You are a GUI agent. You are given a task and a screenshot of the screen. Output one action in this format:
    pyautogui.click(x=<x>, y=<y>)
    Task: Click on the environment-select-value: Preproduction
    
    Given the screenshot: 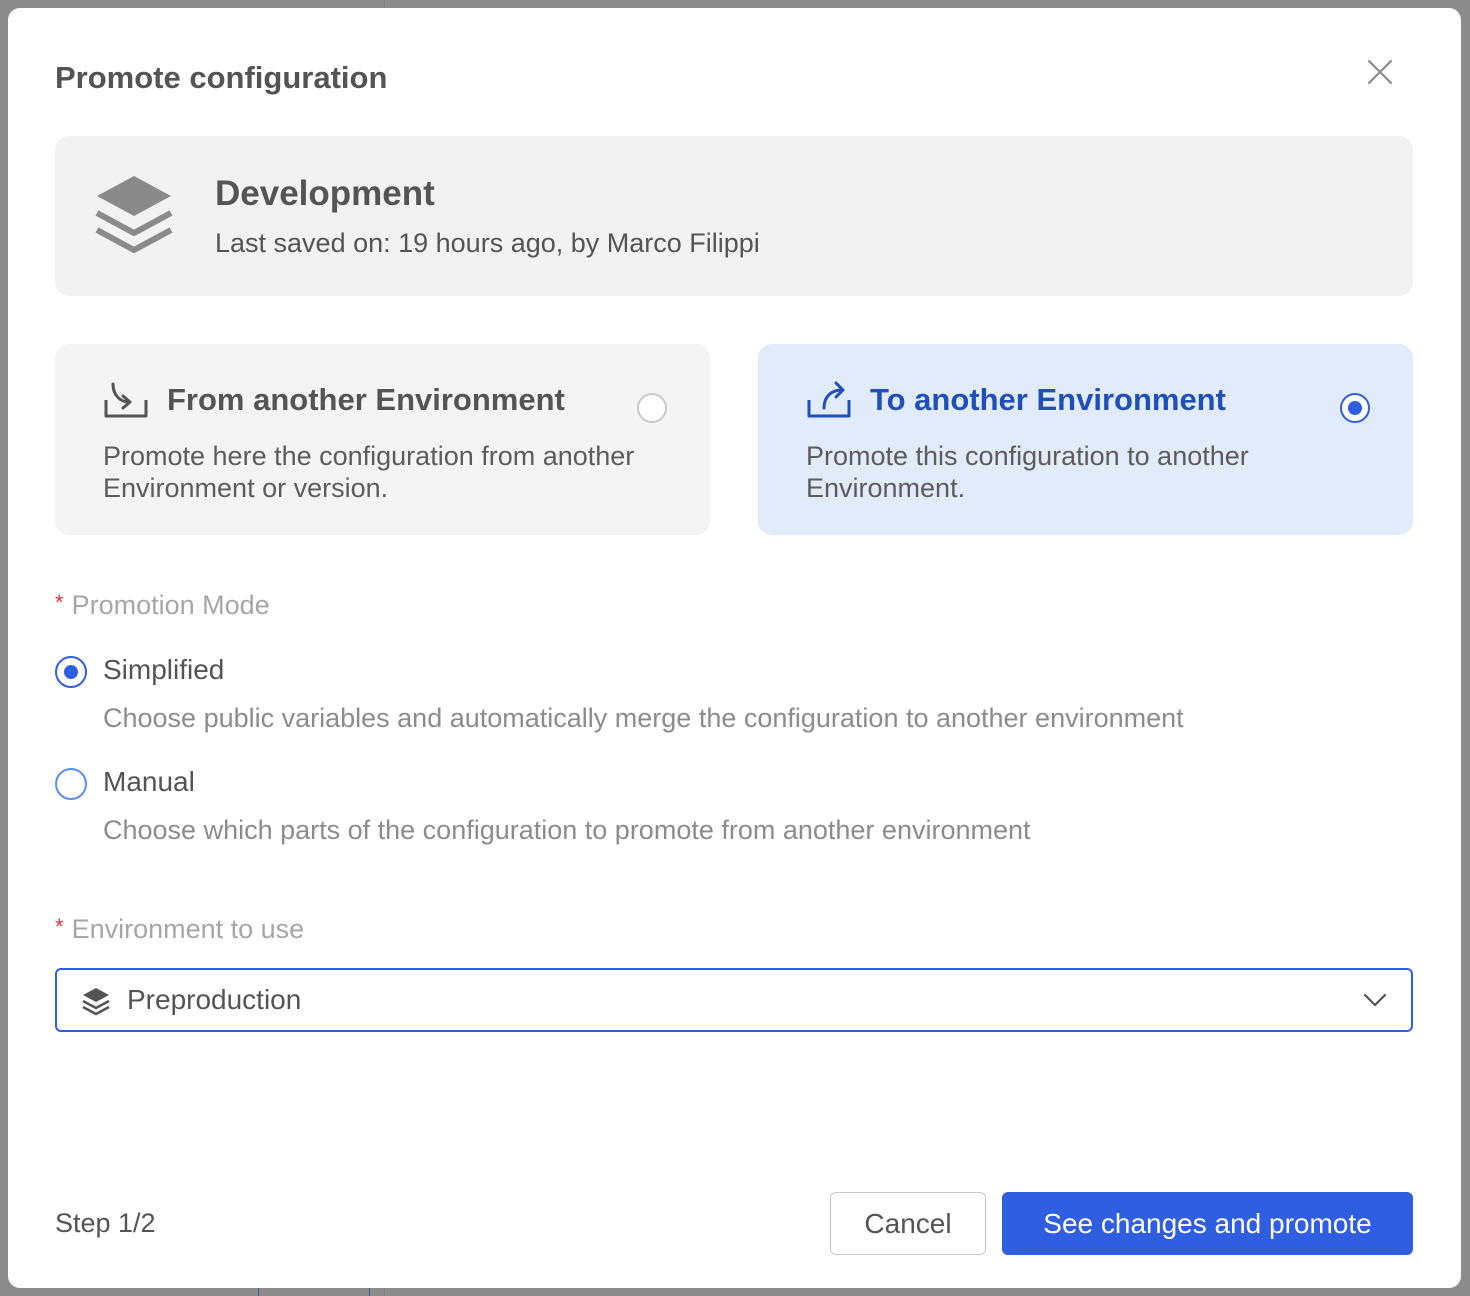 What is the action you would take?
    pyautogui.click(x=214, y=999)
    